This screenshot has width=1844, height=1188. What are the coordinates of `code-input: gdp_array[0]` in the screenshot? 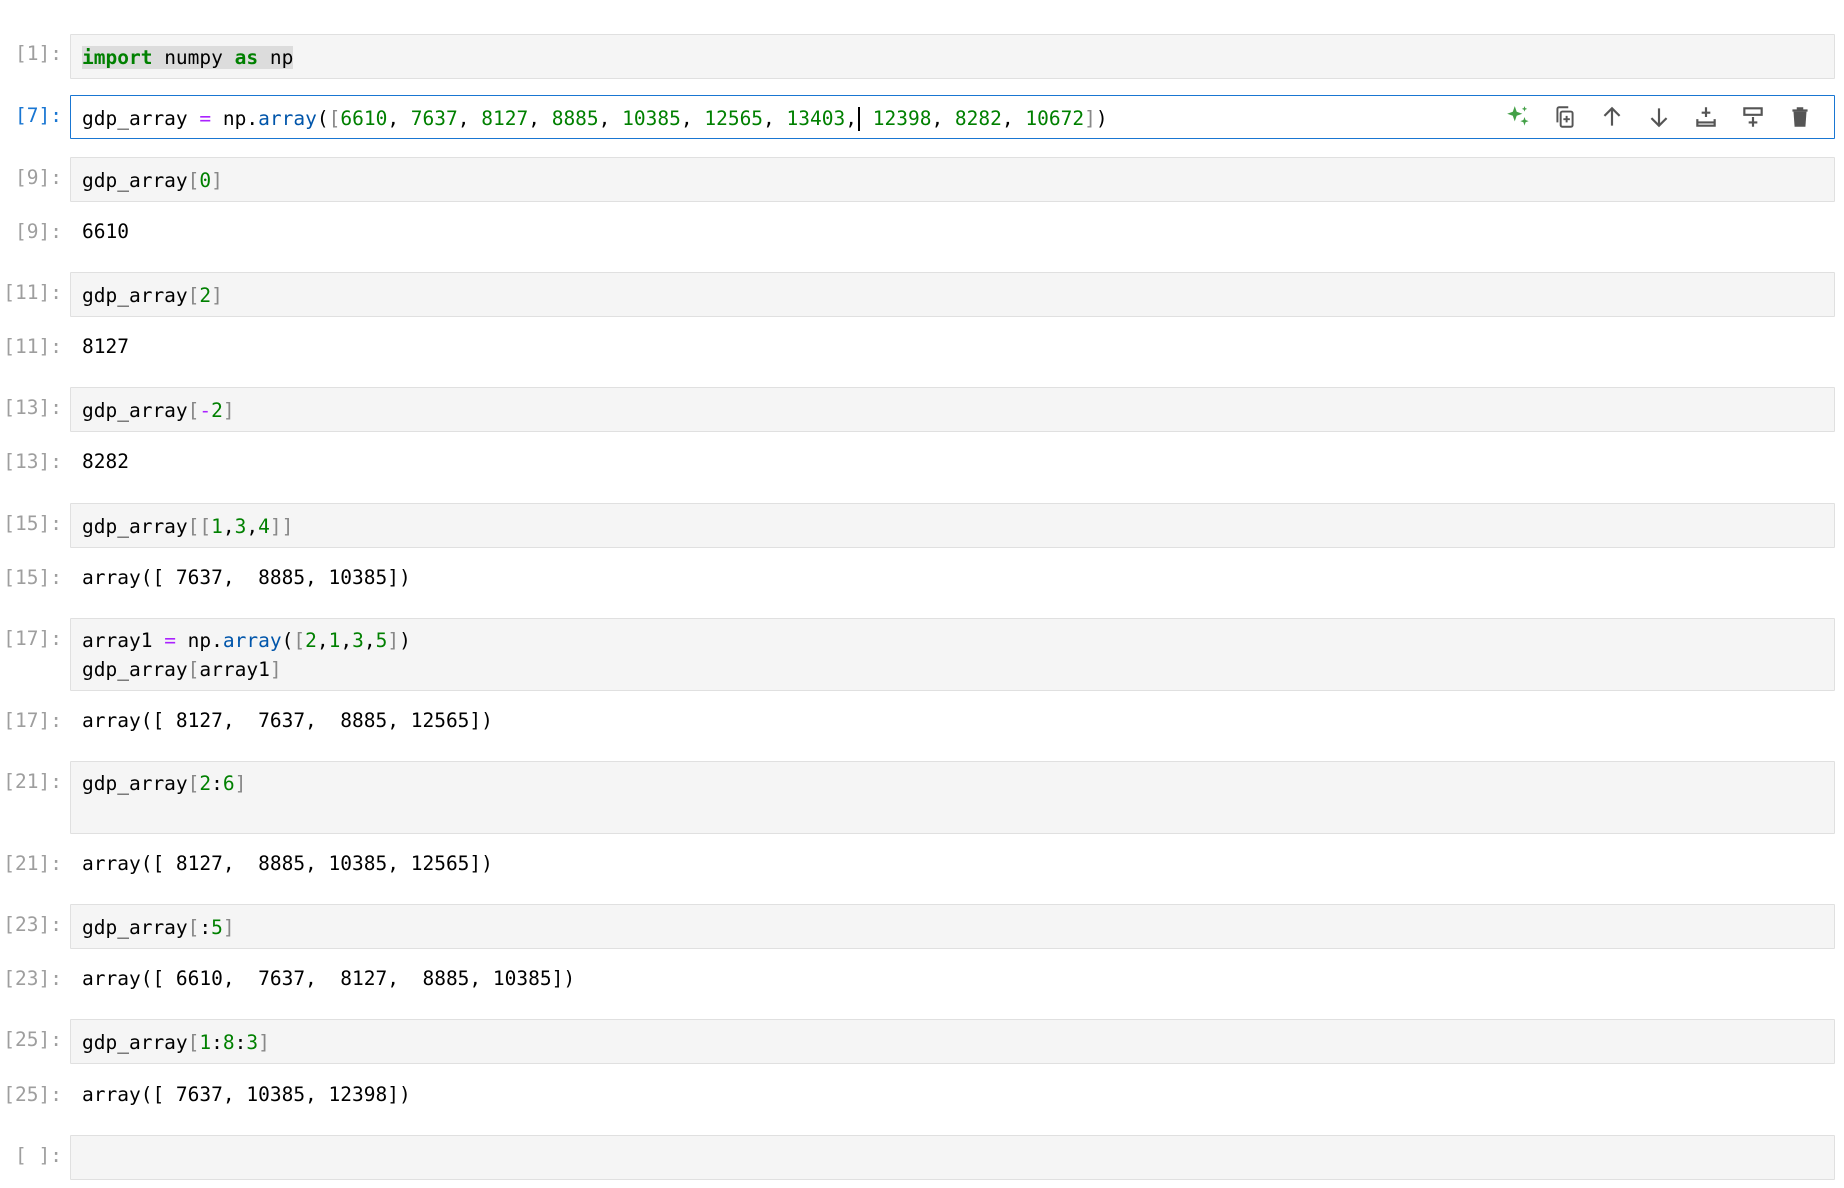 It's located at (952, 179).